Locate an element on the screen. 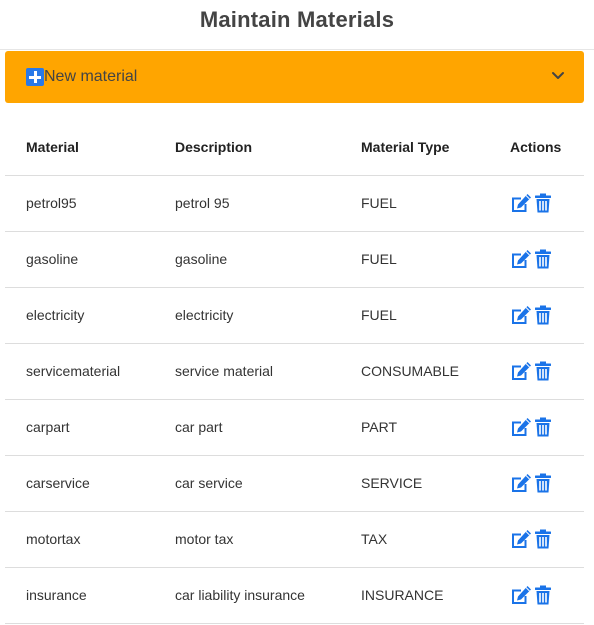 This screenshot has height=625, width=594. cell-description: petrol 95 is located at coordinates (247, 203).